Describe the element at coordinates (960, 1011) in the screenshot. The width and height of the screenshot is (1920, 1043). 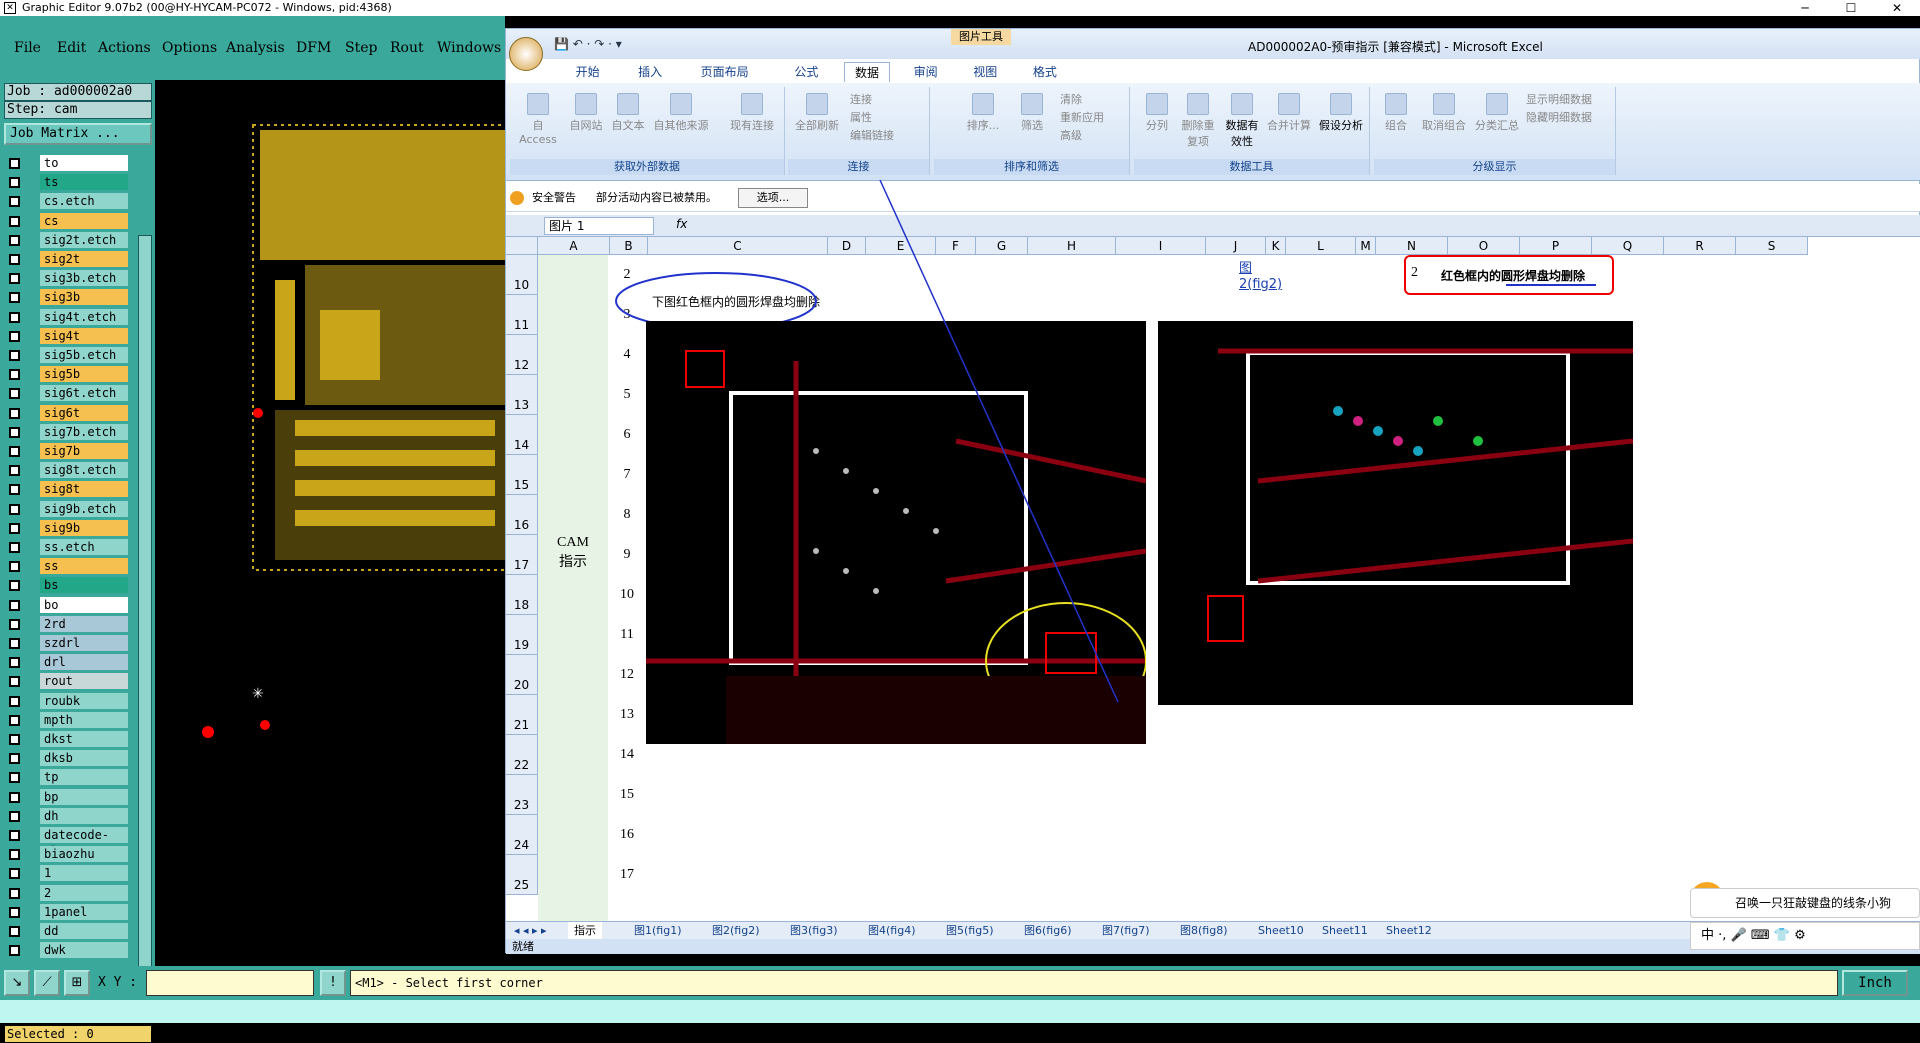
I see `bottom-strip` at that location.